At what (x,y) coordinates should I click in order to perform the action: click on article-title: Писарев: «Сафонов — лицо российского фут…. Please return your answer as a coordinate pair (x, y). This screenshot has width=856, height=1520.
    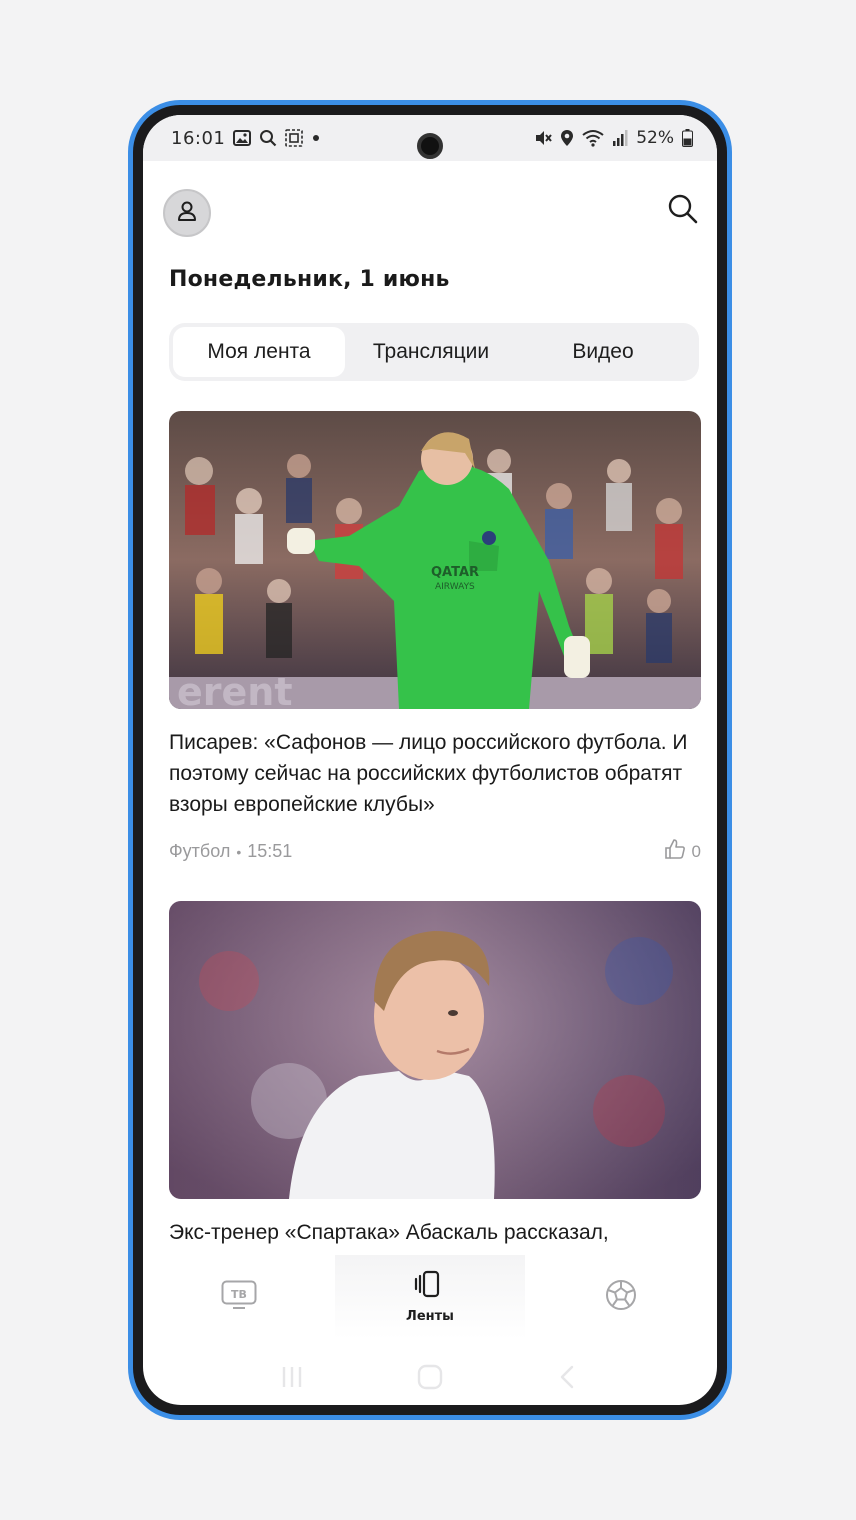
    Looking at the image, I should click on (435, 773).